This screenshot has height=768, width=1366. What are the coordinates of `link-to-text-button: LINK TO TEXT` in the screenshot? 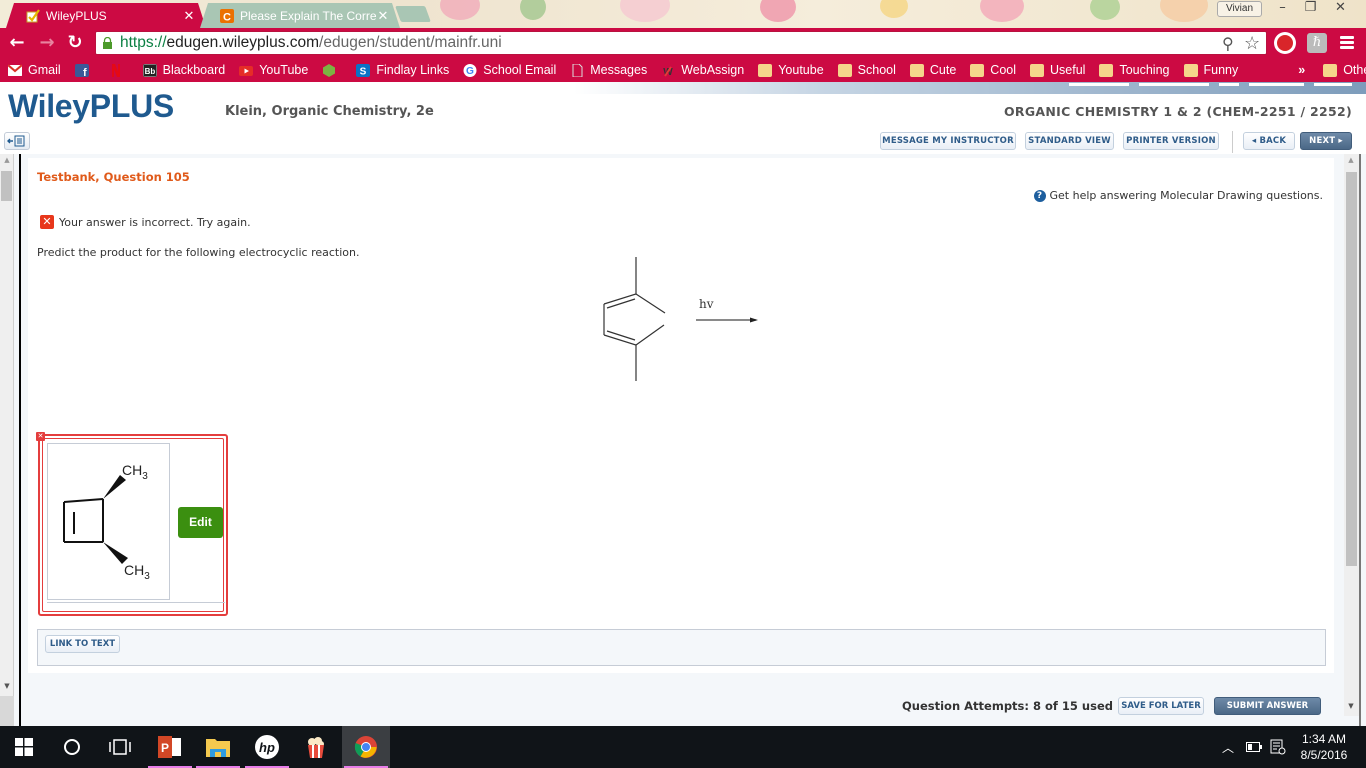 It's located at (82, 644).